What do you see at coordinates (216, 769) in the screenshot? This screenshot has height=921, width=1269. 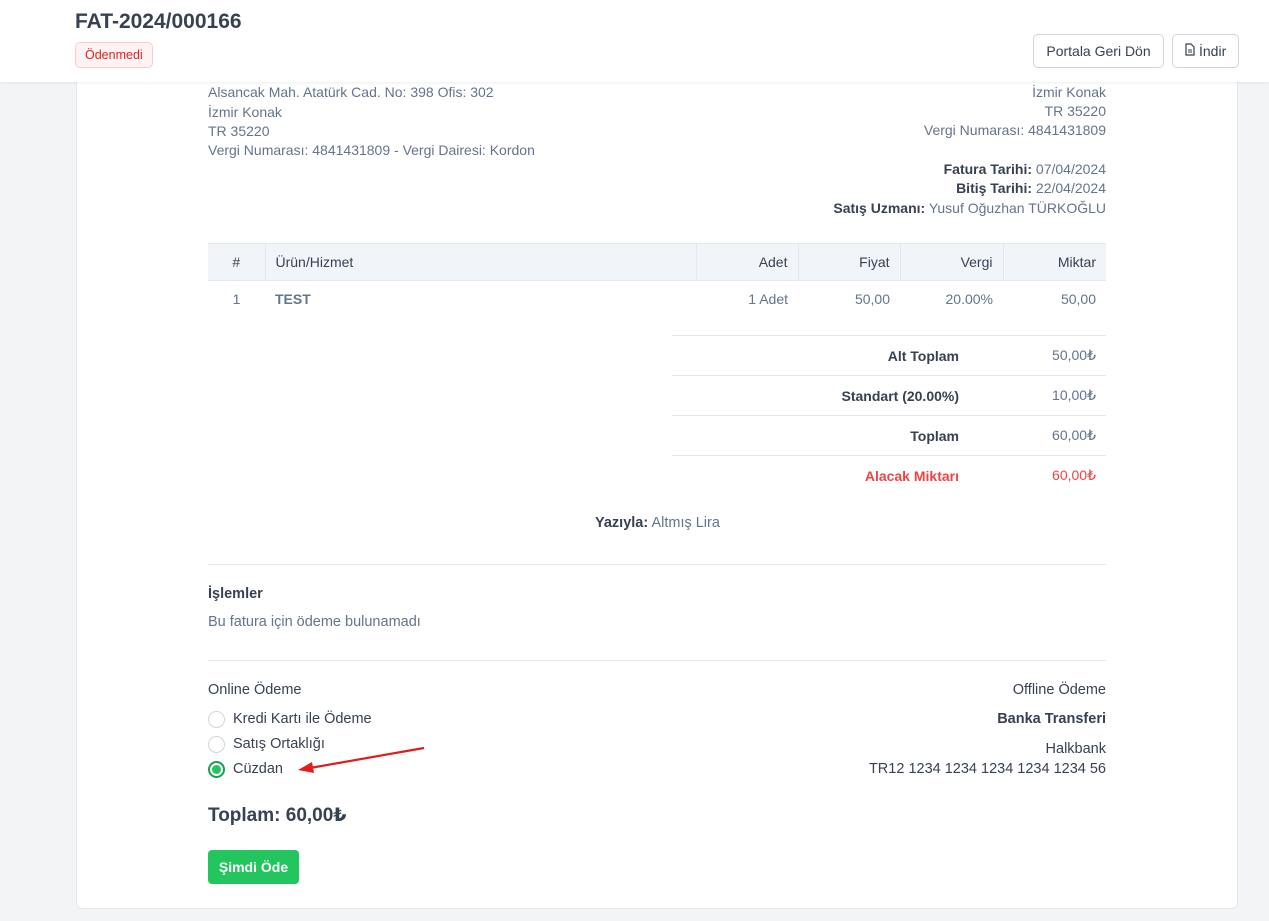 I see `radio-wallet` at bounding box center [216, 769].